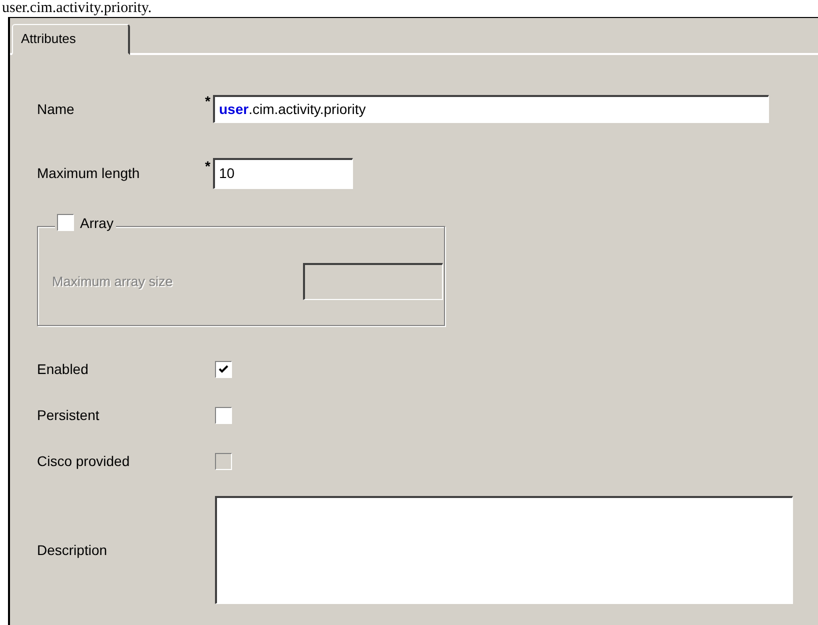  Describe the element at coordinates (63, 369) in the screenshot. I see `checkbox-label: Enabled` at that location.